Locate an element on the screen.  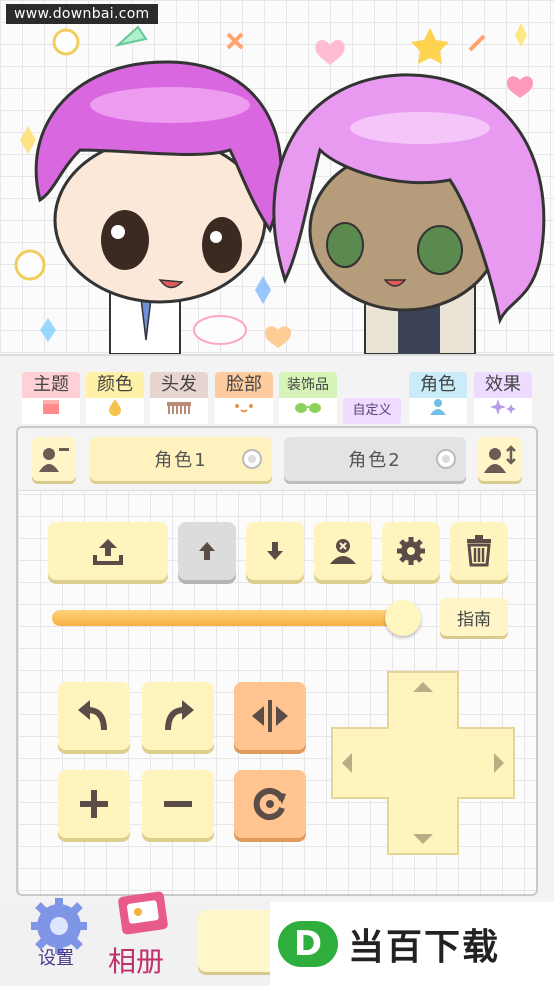
tab-accessory: 装饰品 is located at coordinates (308, 398).